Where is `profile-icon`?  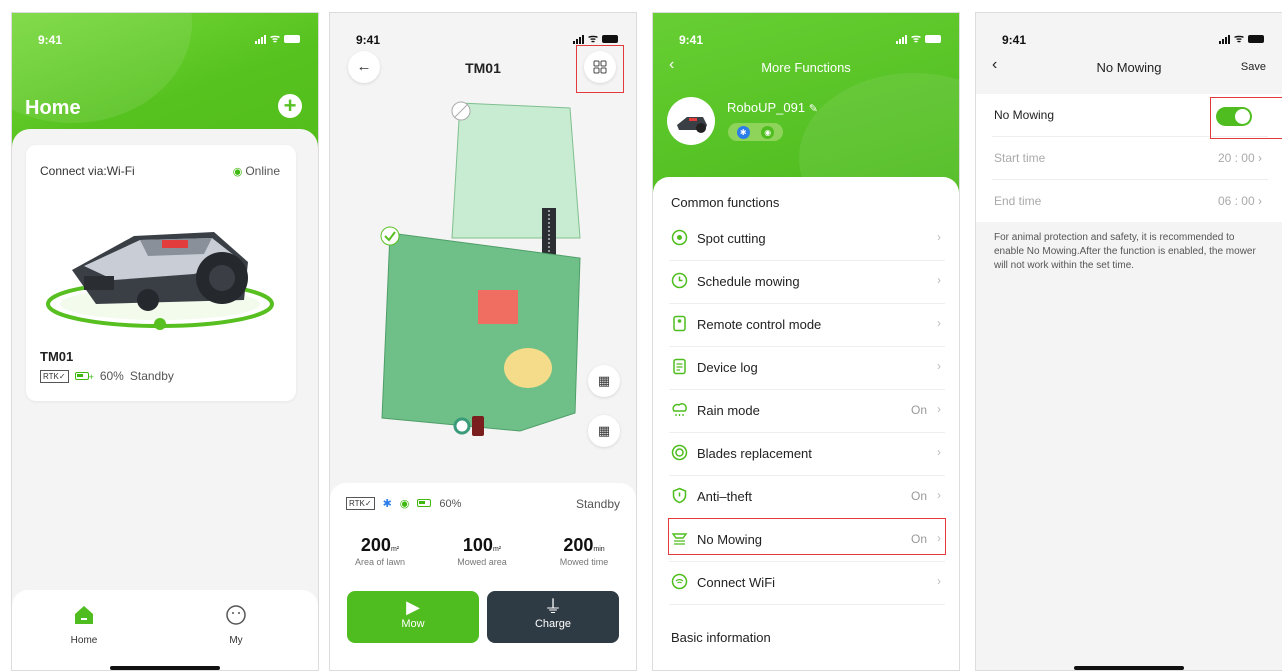
profile-icon is located at coordinates (236, 615).